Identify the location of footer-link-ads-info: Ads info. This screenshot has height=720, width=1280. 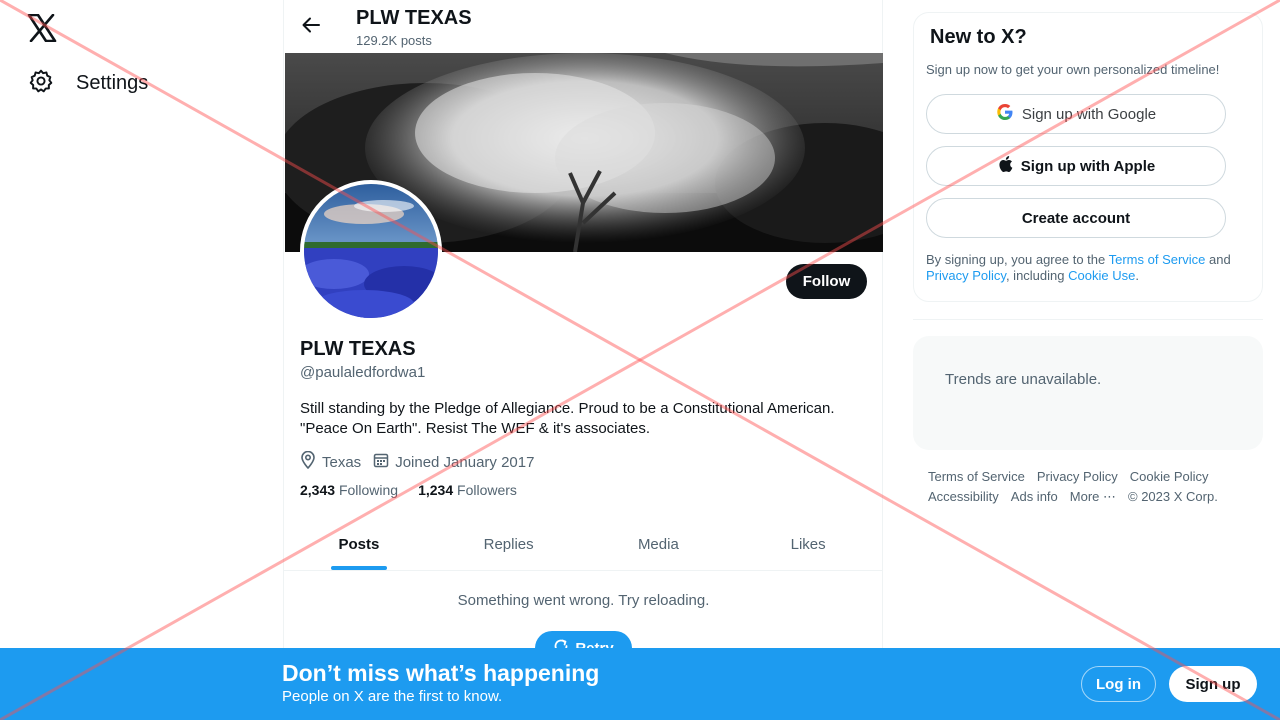
(1034, 497).